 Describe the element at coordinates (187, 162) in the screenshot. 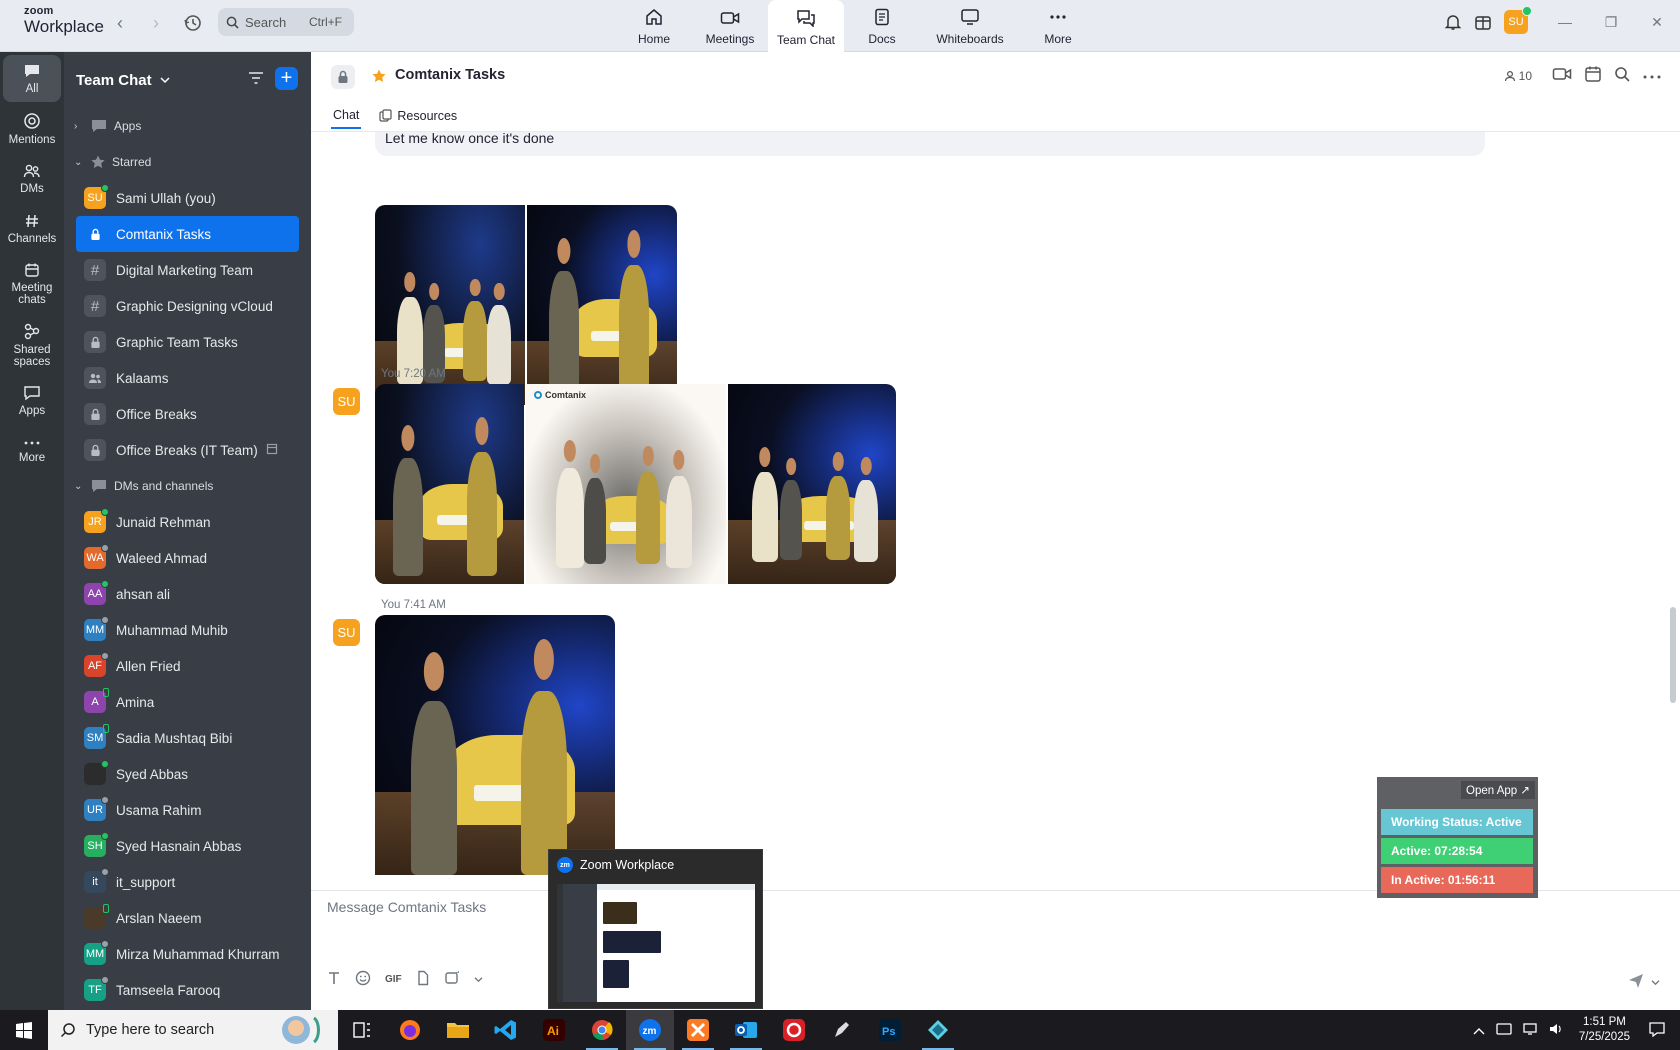

I see `section-starred: ⌄ Starred` at that location.